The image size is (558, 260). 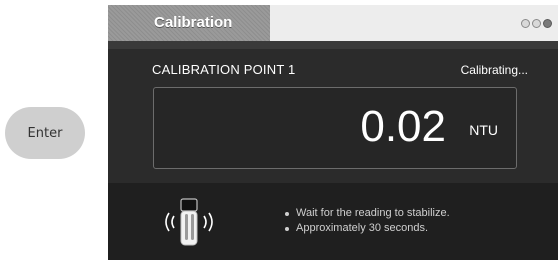 I want to click on window-controls, so click(x=536, y=23).